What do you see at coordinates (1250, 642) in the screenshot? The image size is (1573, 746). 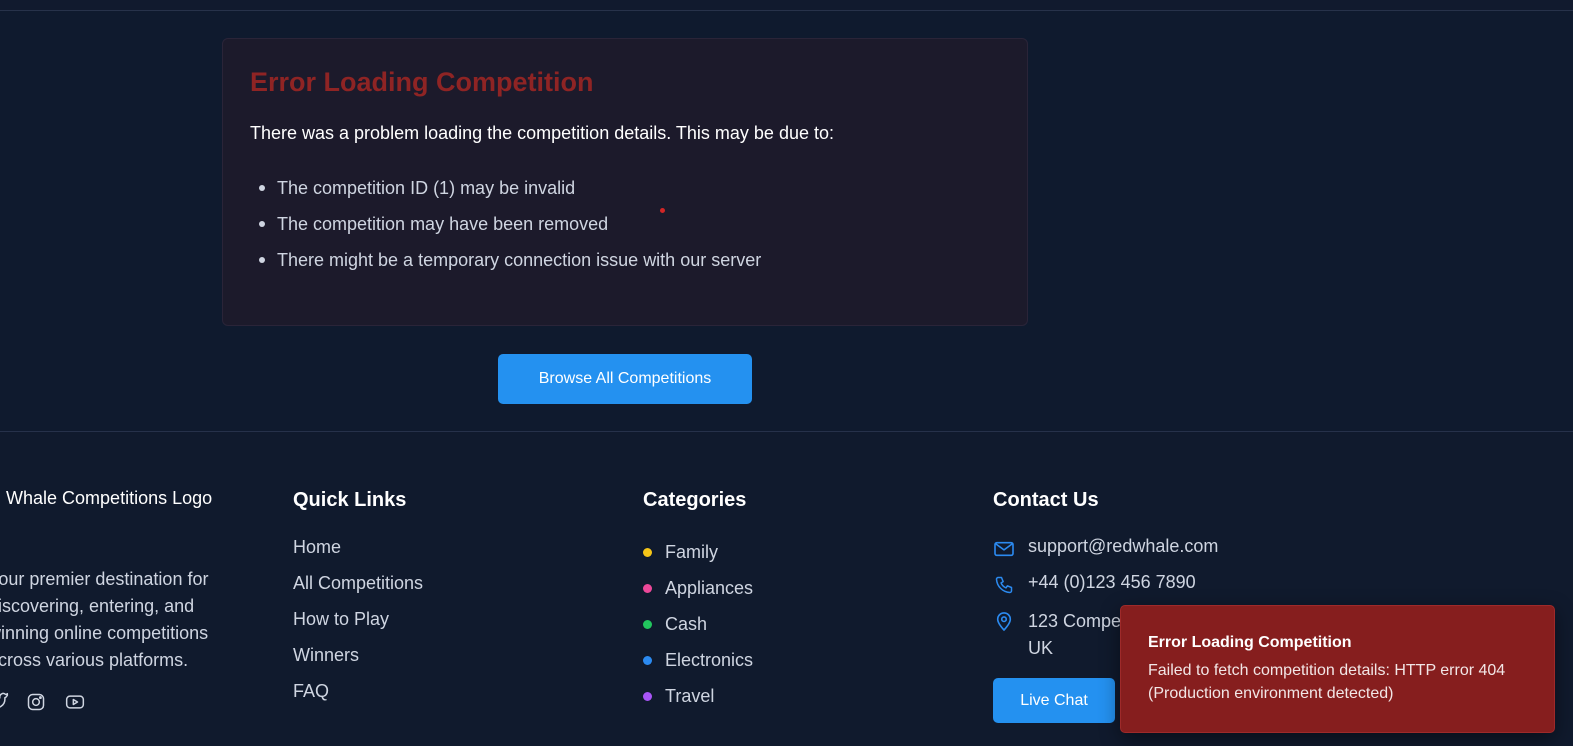 I see `toast-title: Error Loading Competition` at bounding box center [1250, 642].